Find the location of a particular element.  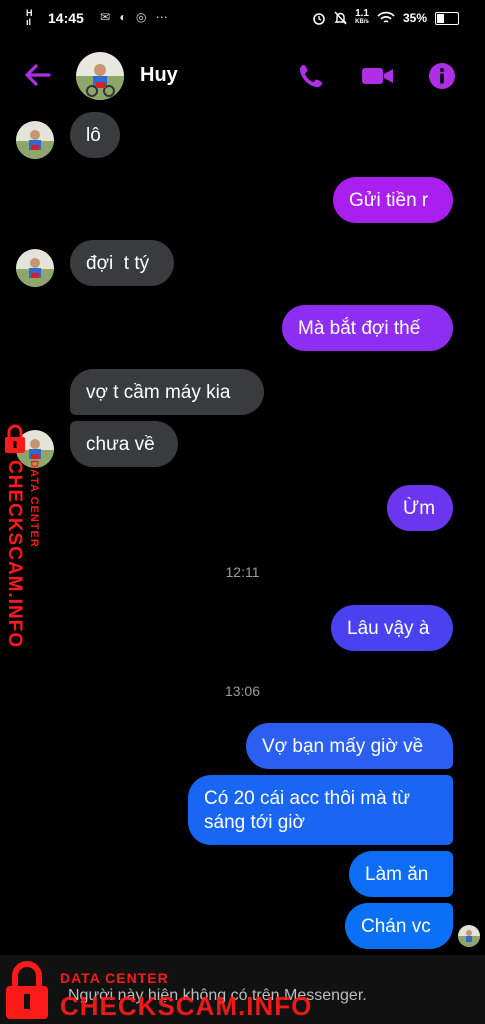

status-right: 1.1 KB/s 35% is located at coordinates (385, 17).